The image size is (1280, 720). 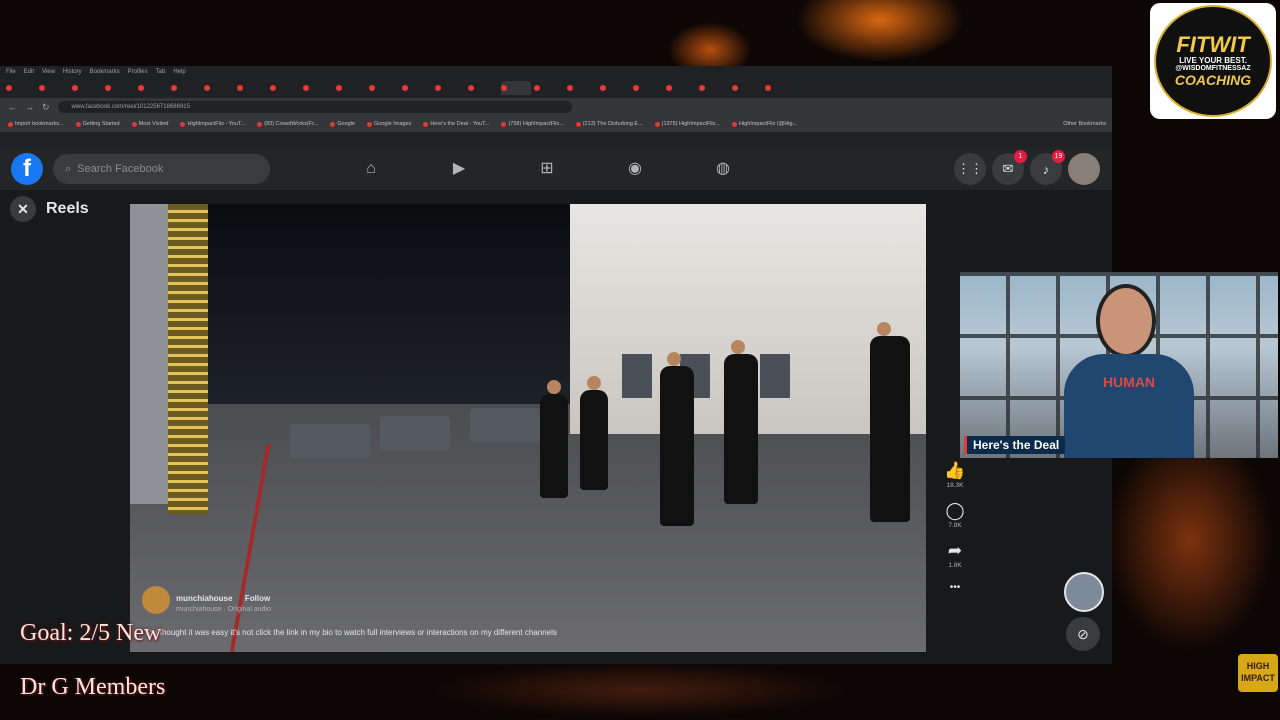 I want to click on menu-grid-button: ⋮⋮, so click(x=970, y=169).